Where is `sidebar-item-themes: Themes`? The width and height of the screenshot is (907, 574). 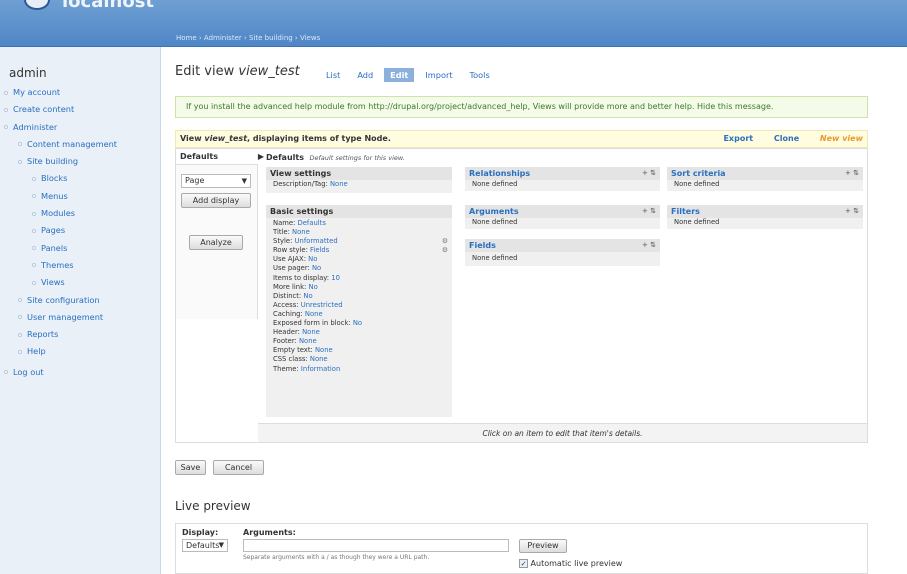 sidebar-item-themes: Themes is located at coordinates (80, 265).